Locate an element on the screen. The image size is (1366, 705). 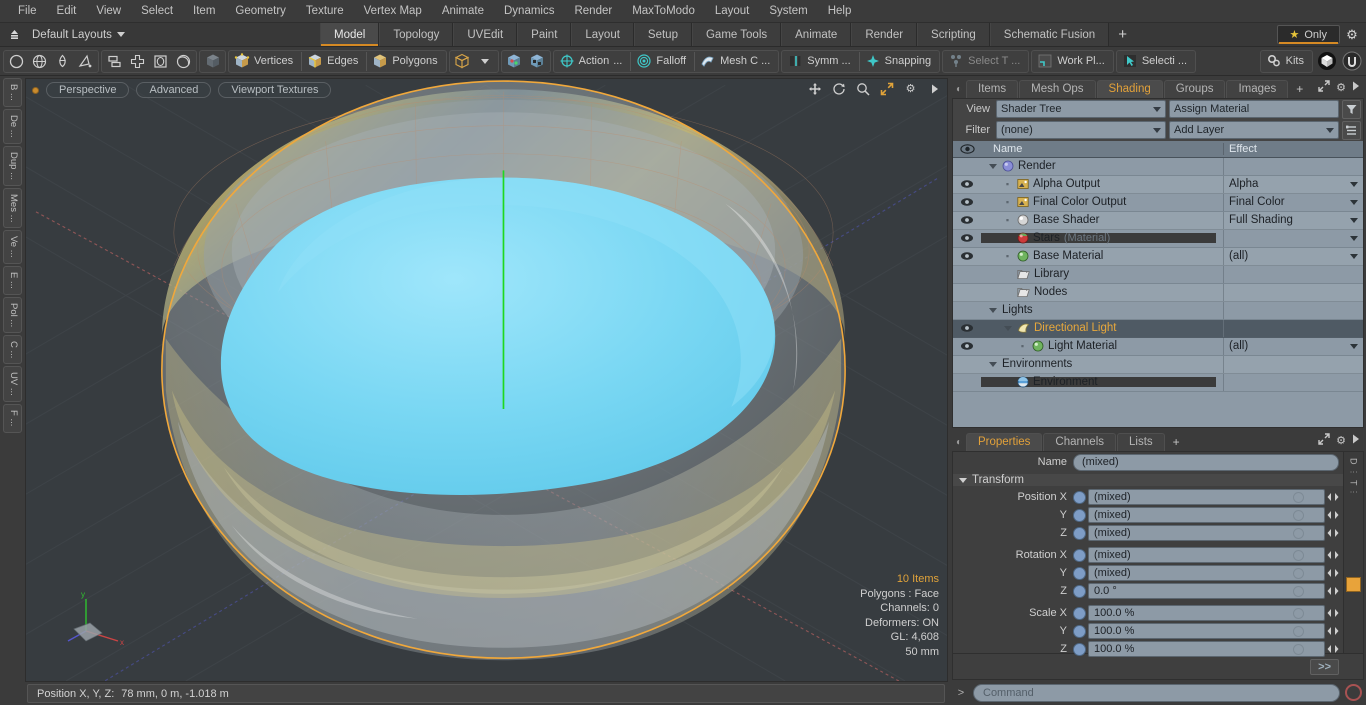
expand-more-button: >> is located at coordinates (1324, 666).